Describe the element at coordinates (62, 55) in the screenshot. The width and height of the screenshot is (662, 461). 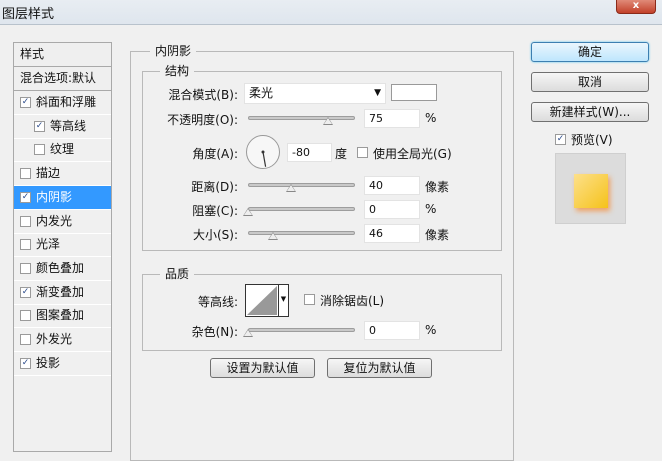
I see `styles-header: 样式` at that location.